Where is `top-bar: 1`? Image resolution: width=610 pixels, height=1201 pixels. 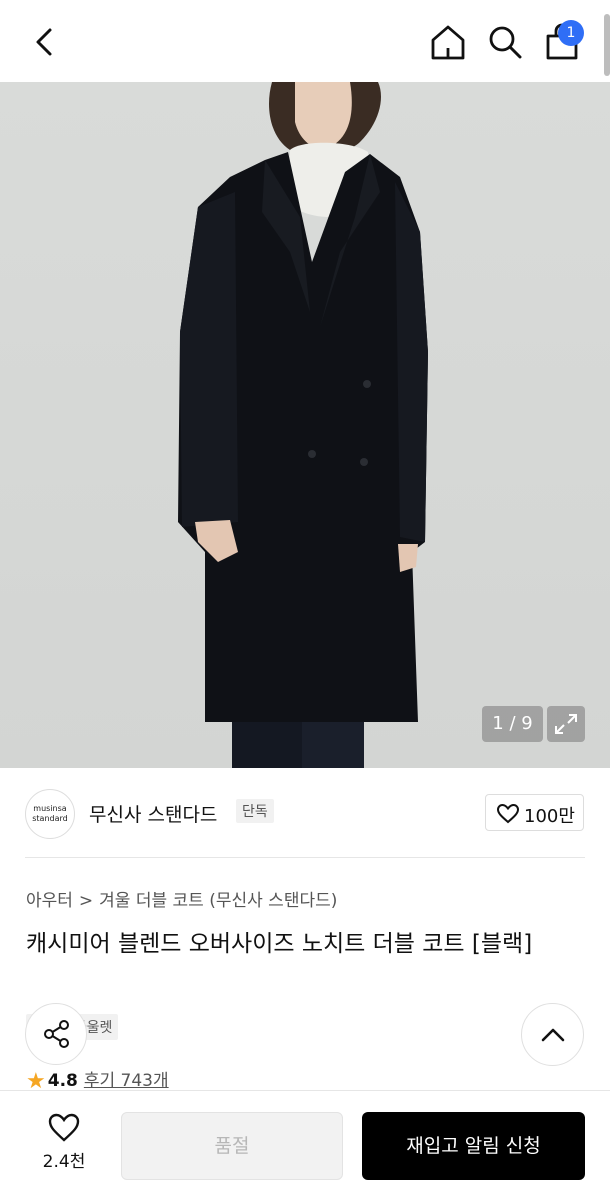
top-bar: 1 is located at coordinates (305, 41).